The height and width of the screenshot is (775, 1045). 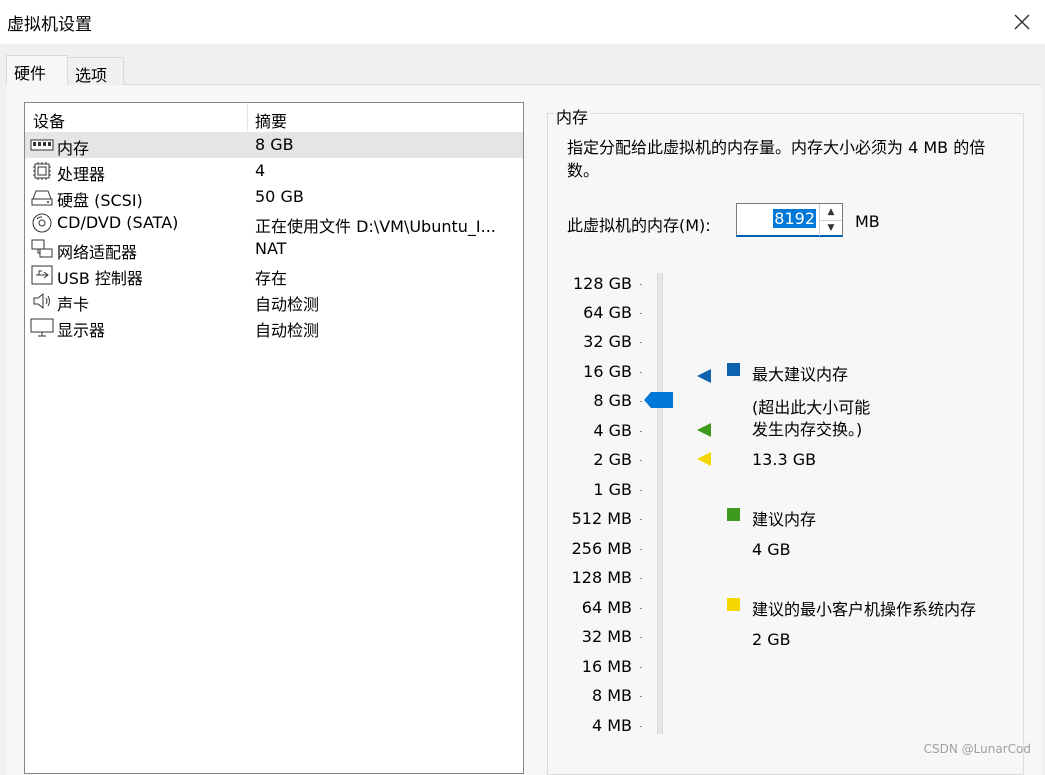 I want to click on usb-controller-icon, so click(x=42, y=275).